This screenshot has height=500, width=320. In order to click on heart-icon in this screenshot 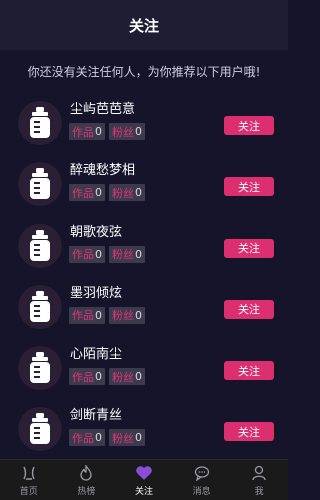, I will do `click(144, 473)`.